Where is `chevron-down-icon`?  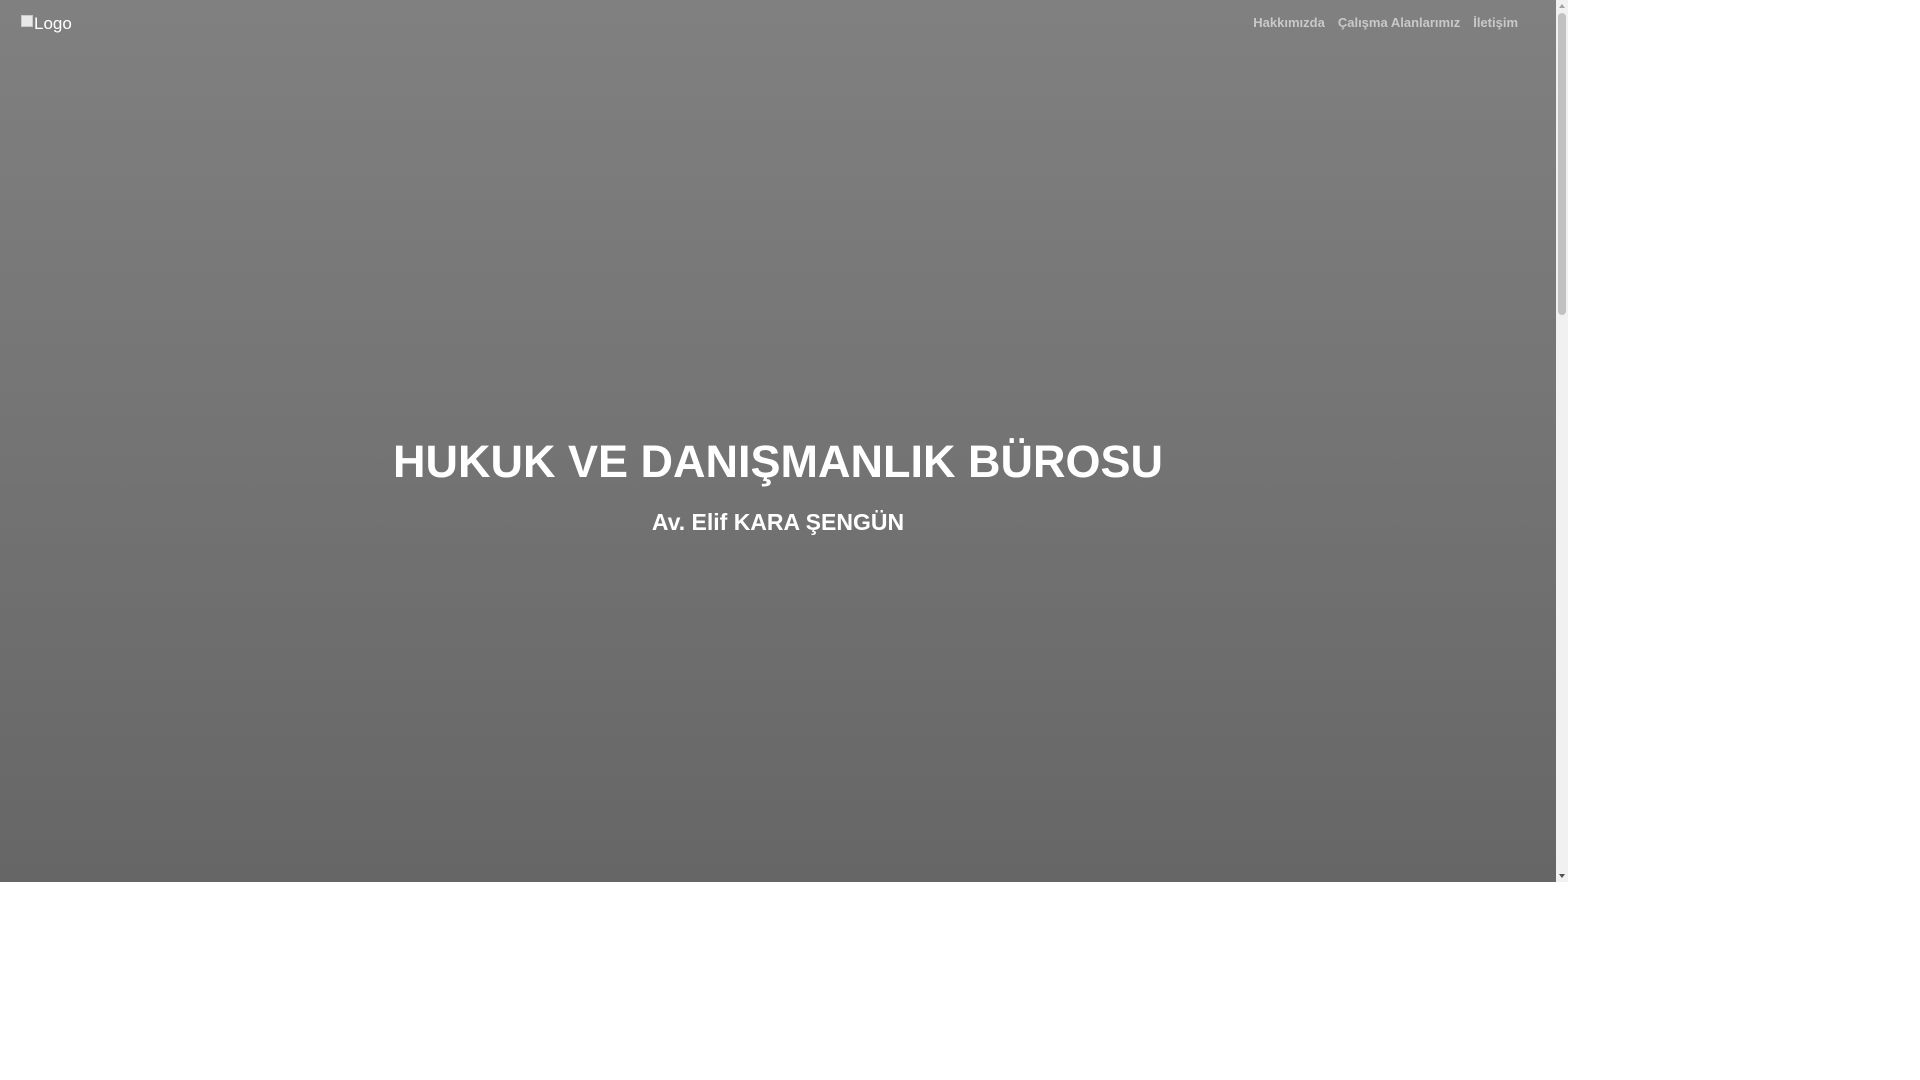 chevron-down-icon is located at coordinates (1562, 876).